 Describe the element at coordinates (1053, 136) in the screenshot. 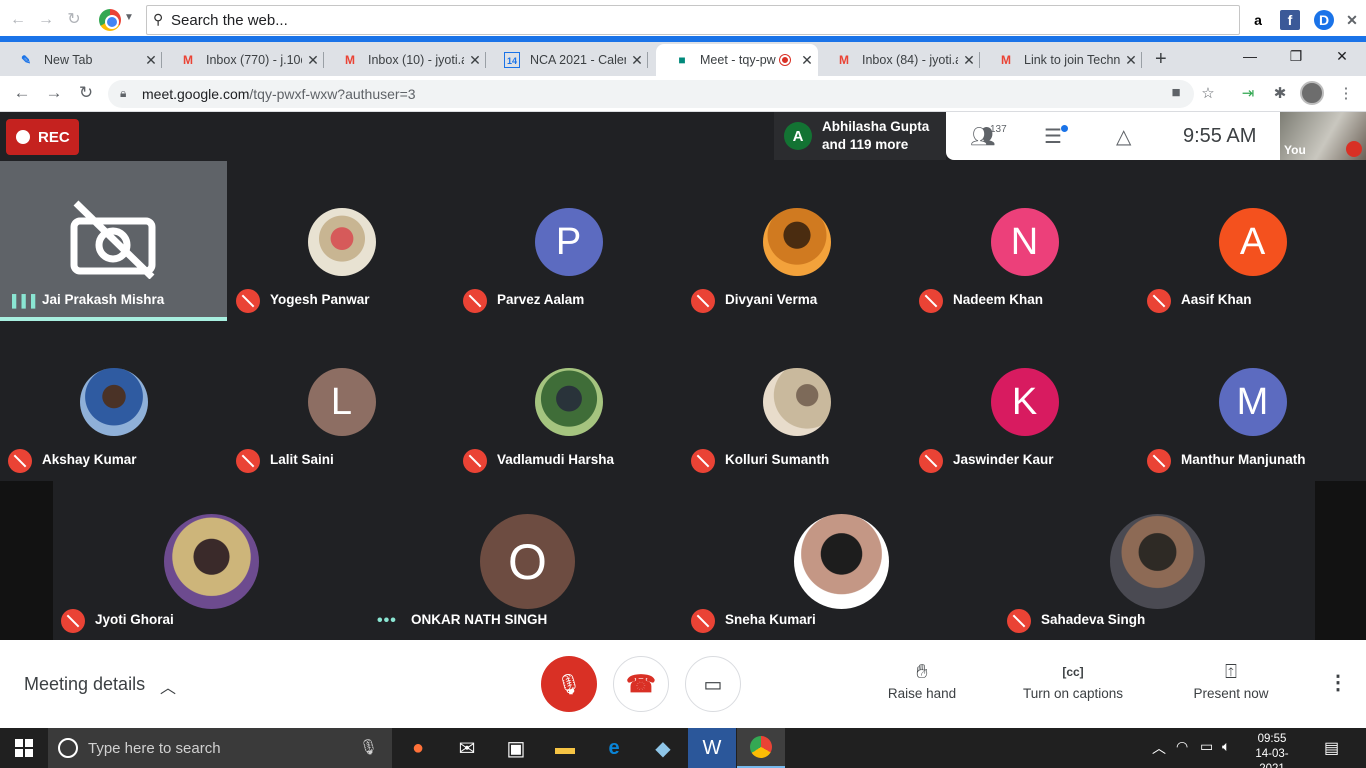

I see `chat-icon: ☰` at that location.